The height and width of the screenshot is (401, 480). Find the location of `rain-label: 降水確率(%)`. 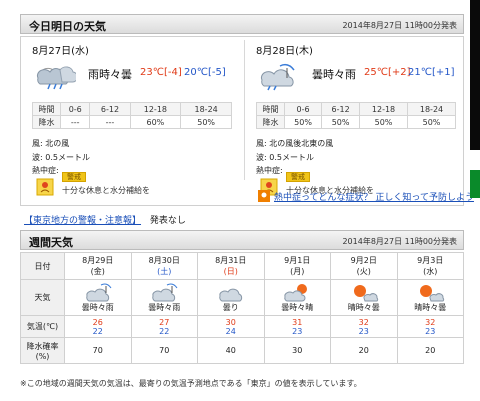

rain-label: 降水確率(%) is located at coordinates (42, 350).